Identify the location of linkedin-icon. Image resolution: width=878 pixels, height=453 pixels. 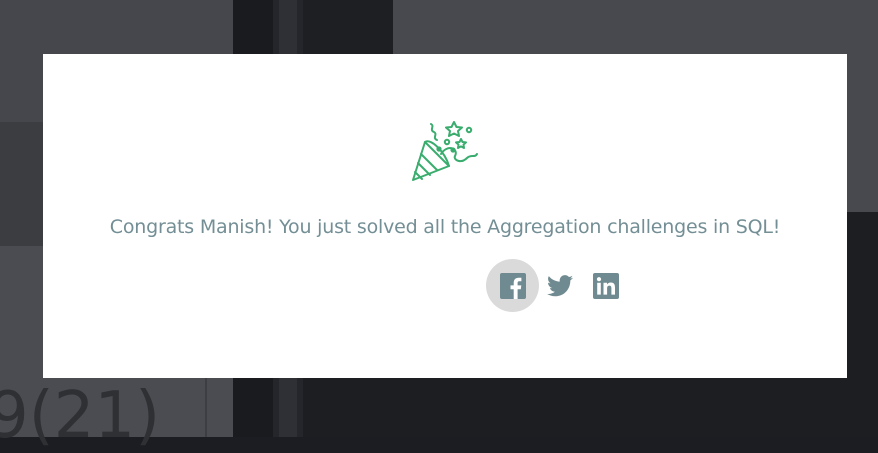
(605, 285).